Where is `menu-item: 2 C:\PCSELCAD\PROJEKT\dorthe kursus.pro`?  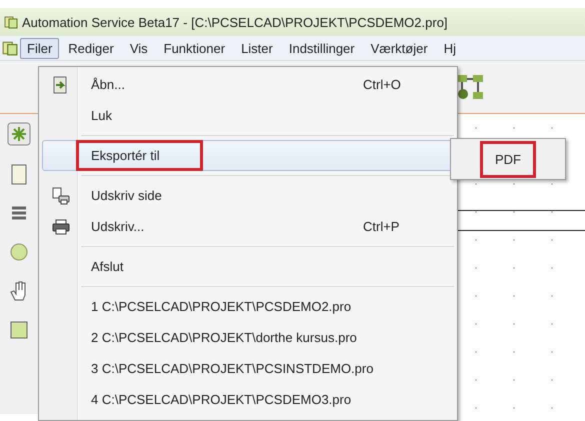 menu-item: 2 C:\PCSELCAD\PROJEKT\dorthe kursus.pro is located at coordinates (248, 337).